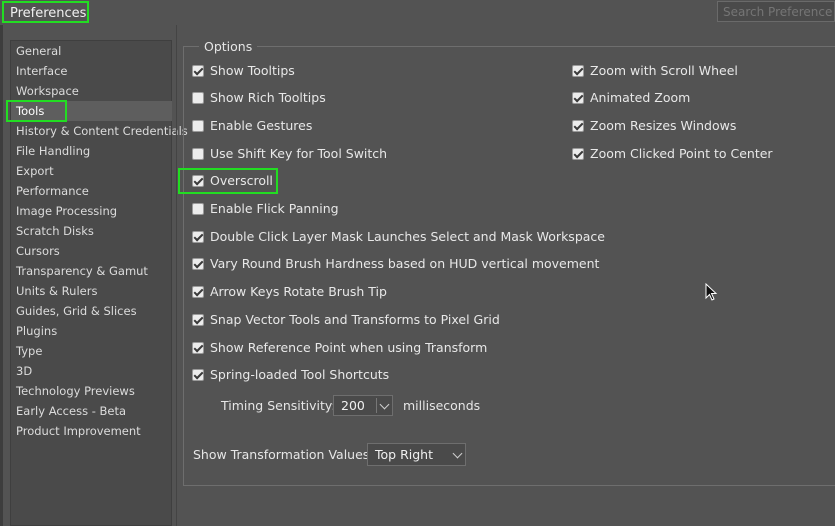 This screenshot has height=526, width=835. Describe the element at coordinates (298, 291) in the screenshot. I see `option-label: Arrow Keys Rotate Brush Tip` at that location.